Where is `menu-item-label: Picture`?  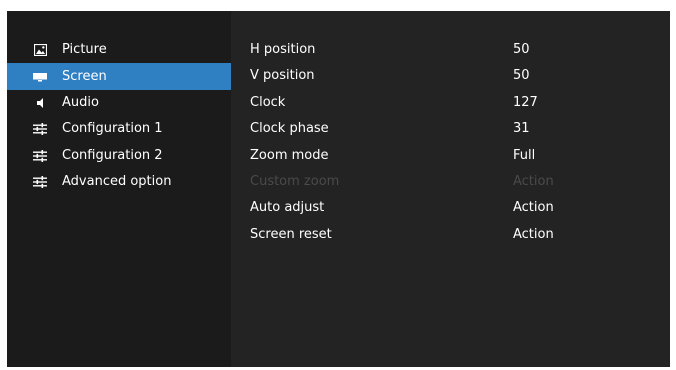 menu-item-label: Picture is located at coordinates (84, 50).